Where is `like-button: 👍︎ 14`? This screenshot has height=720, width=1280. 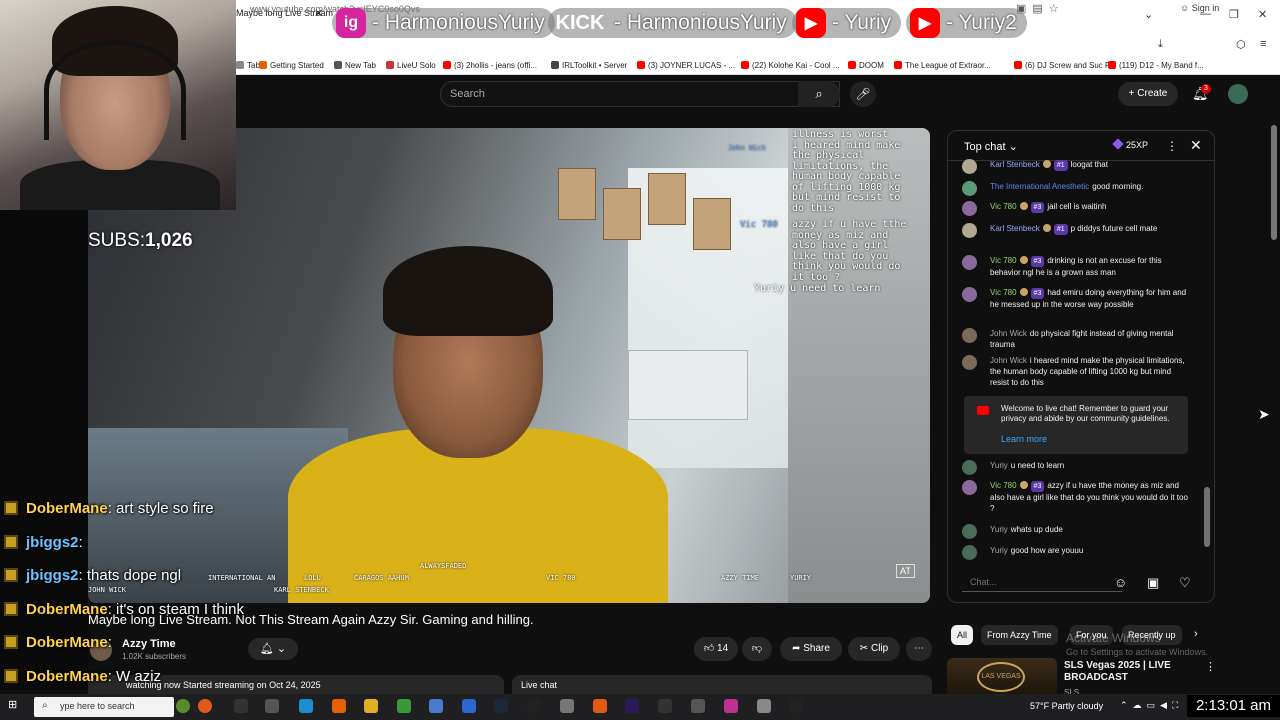 like-button: 👍︎ 14 is located at coordinates (716, 649).